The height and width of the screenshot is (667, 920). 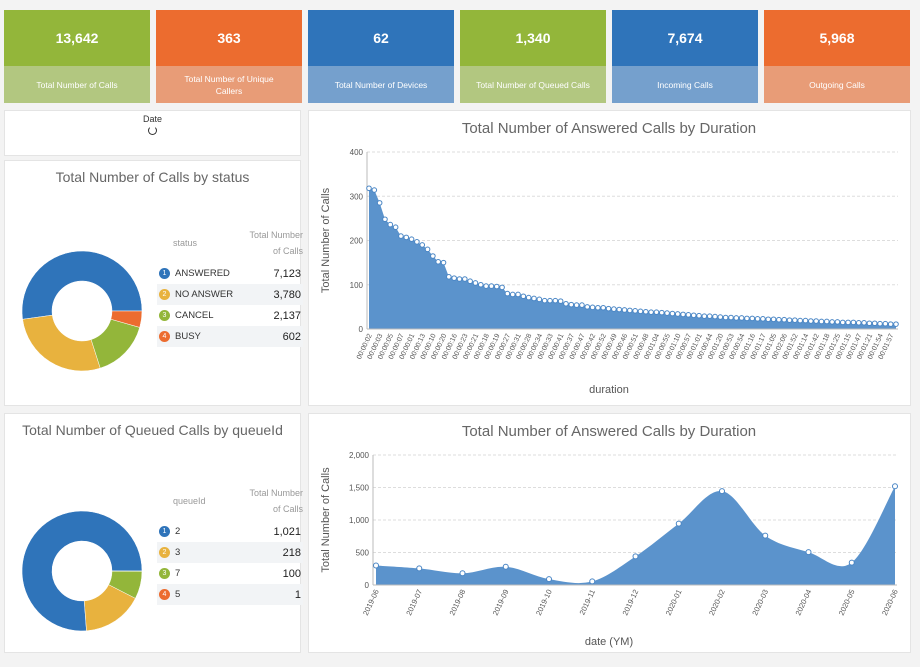 I want to click on legend-row: 2 NO ANSWER 3,780, so click(x=230, y=294).